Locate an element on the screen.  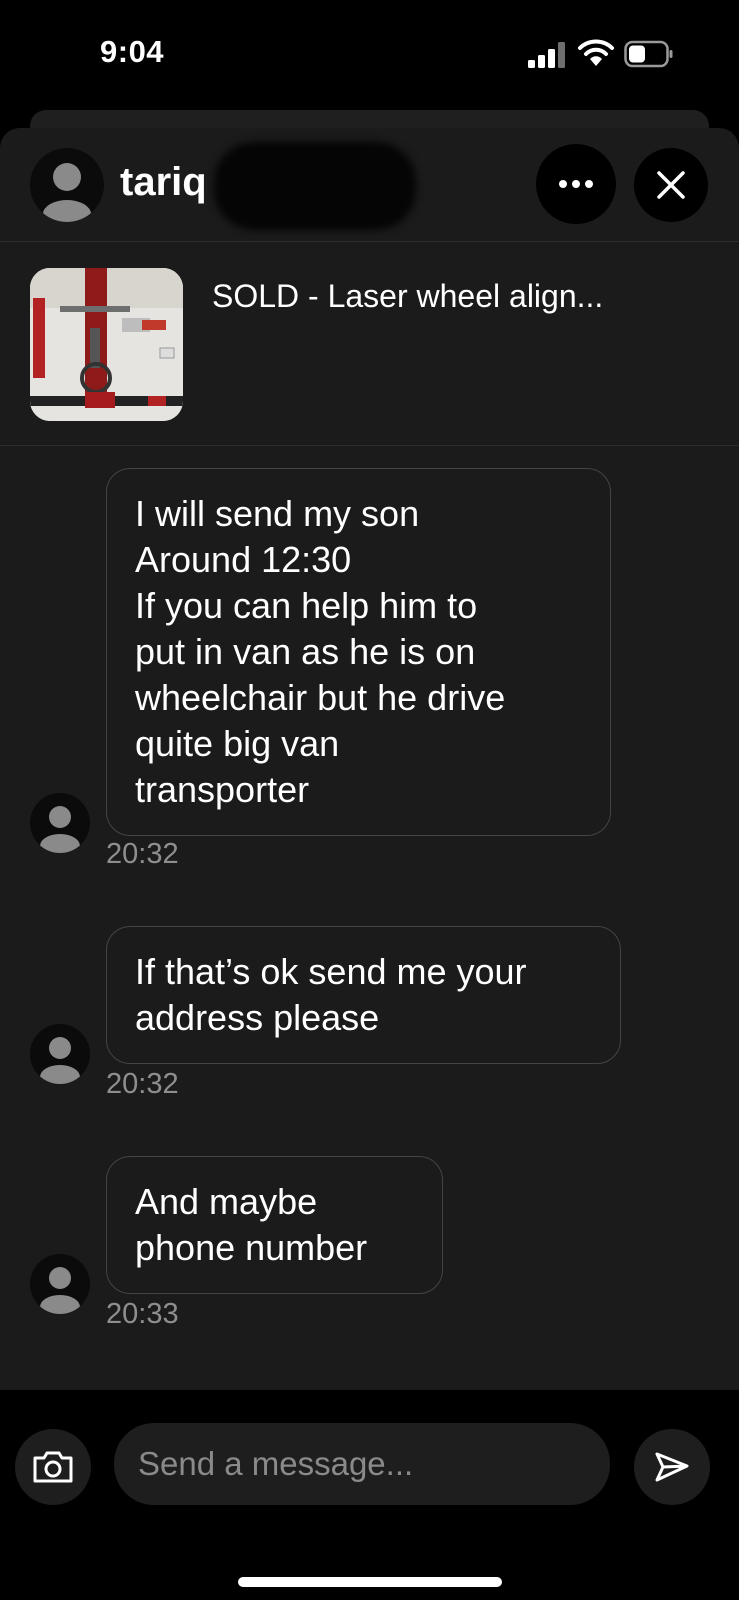
camera-button is located at coordinates (53, 1467).